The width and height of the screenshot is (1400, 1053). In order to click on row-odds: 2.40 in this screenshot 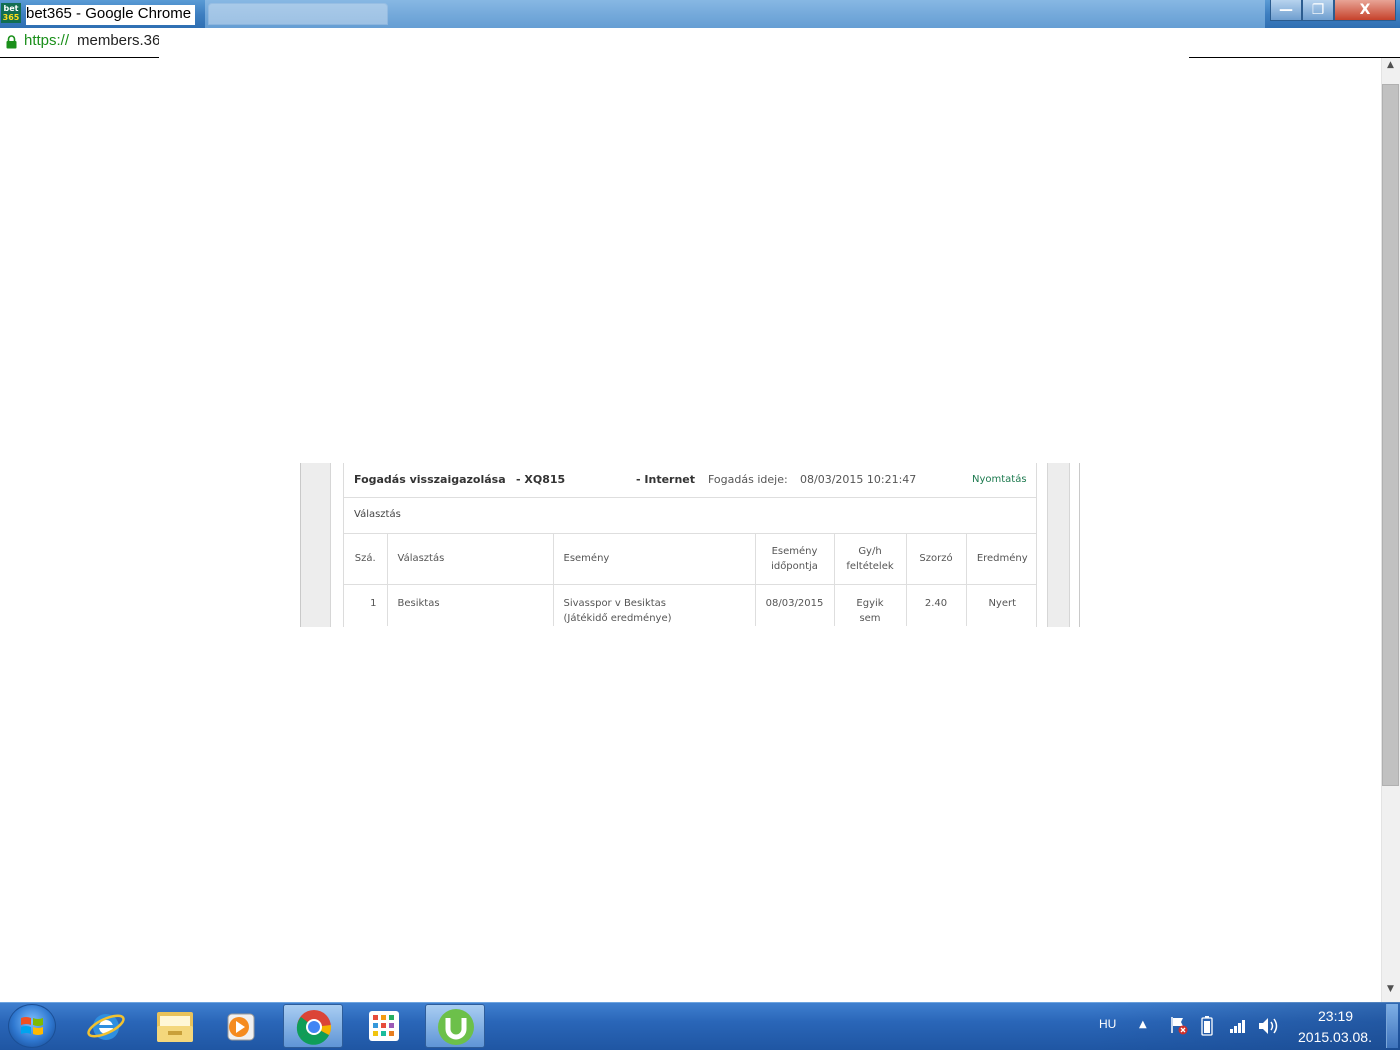, I will do `click(936, 605)`.